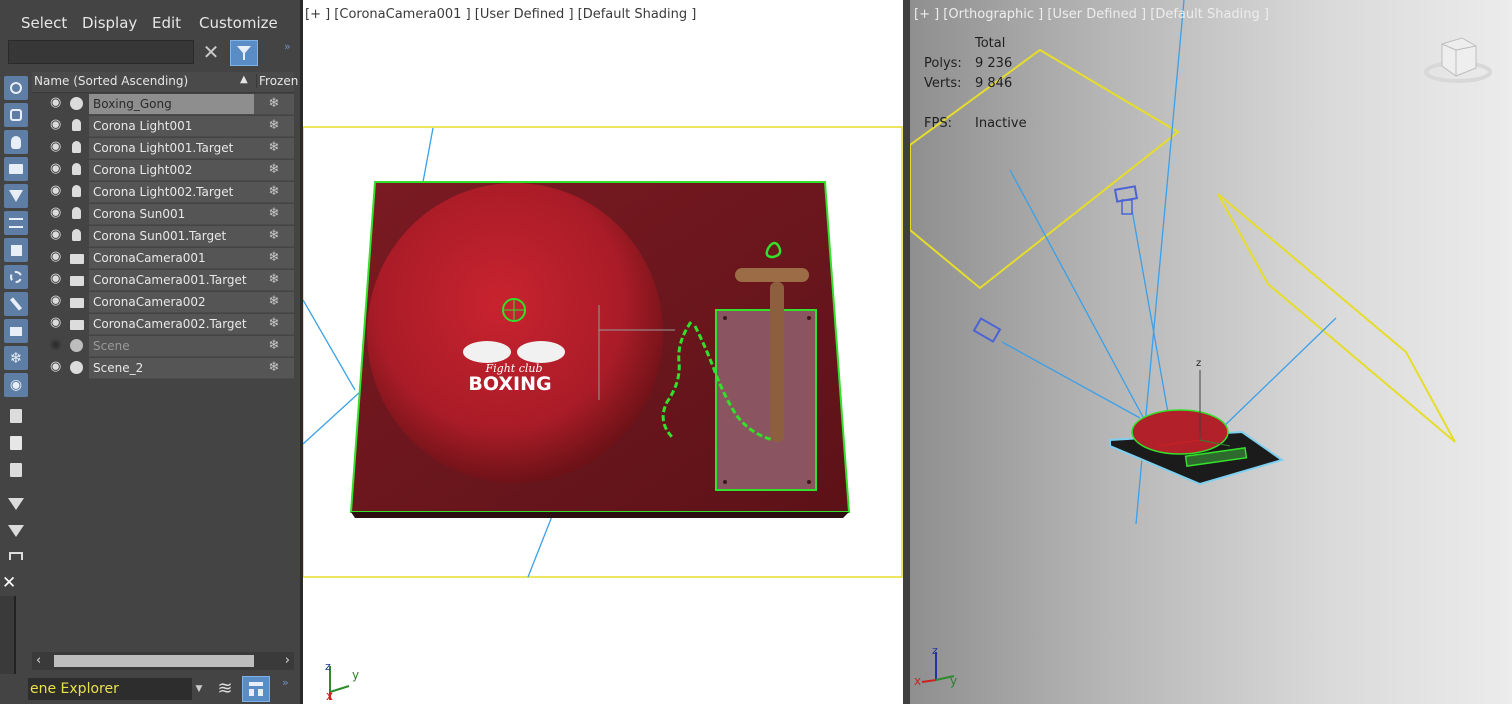  I want to click on sort-by-layer-icon: ≋, so click(225, 689).